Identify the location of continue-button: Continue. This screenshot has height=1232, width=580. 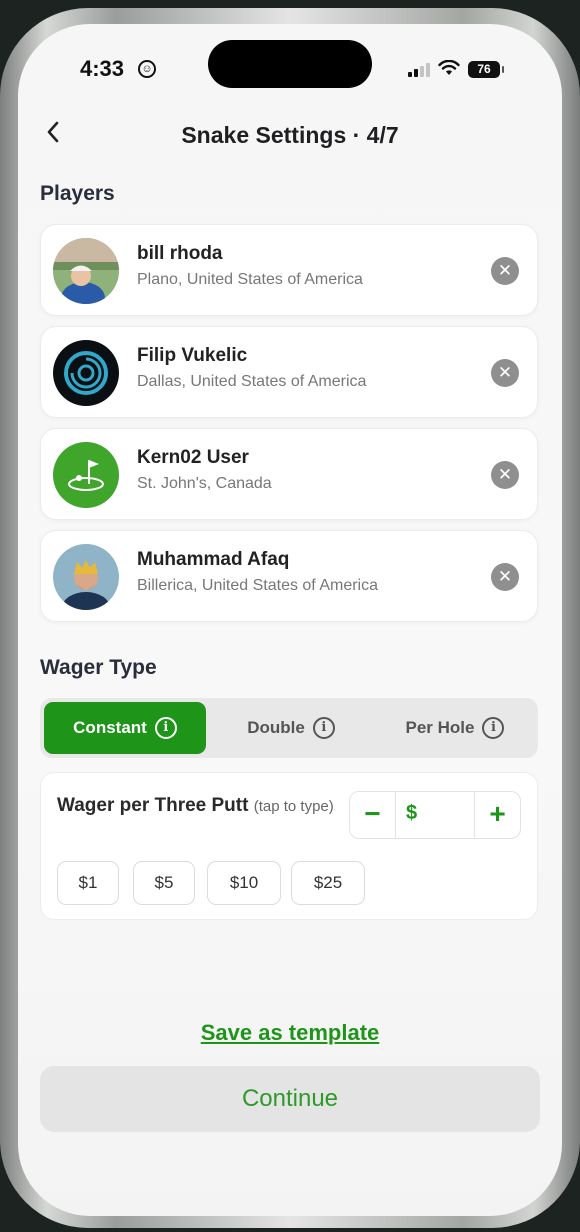
(290, 1099).